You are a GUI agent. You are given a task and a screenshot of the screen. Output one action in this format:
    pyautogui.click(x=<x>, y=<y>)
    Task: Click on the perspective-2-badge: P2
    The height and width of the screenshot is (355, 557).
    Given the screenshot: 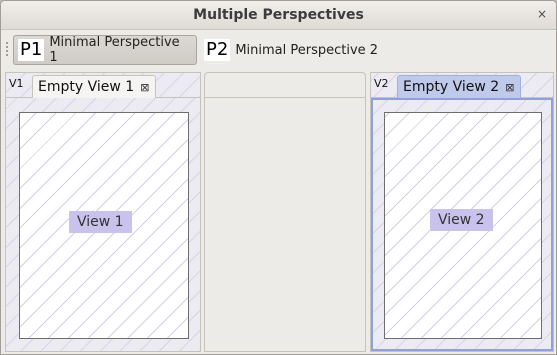 What is the action you would take?
    pyautogui.click(x=217, y=50)
    